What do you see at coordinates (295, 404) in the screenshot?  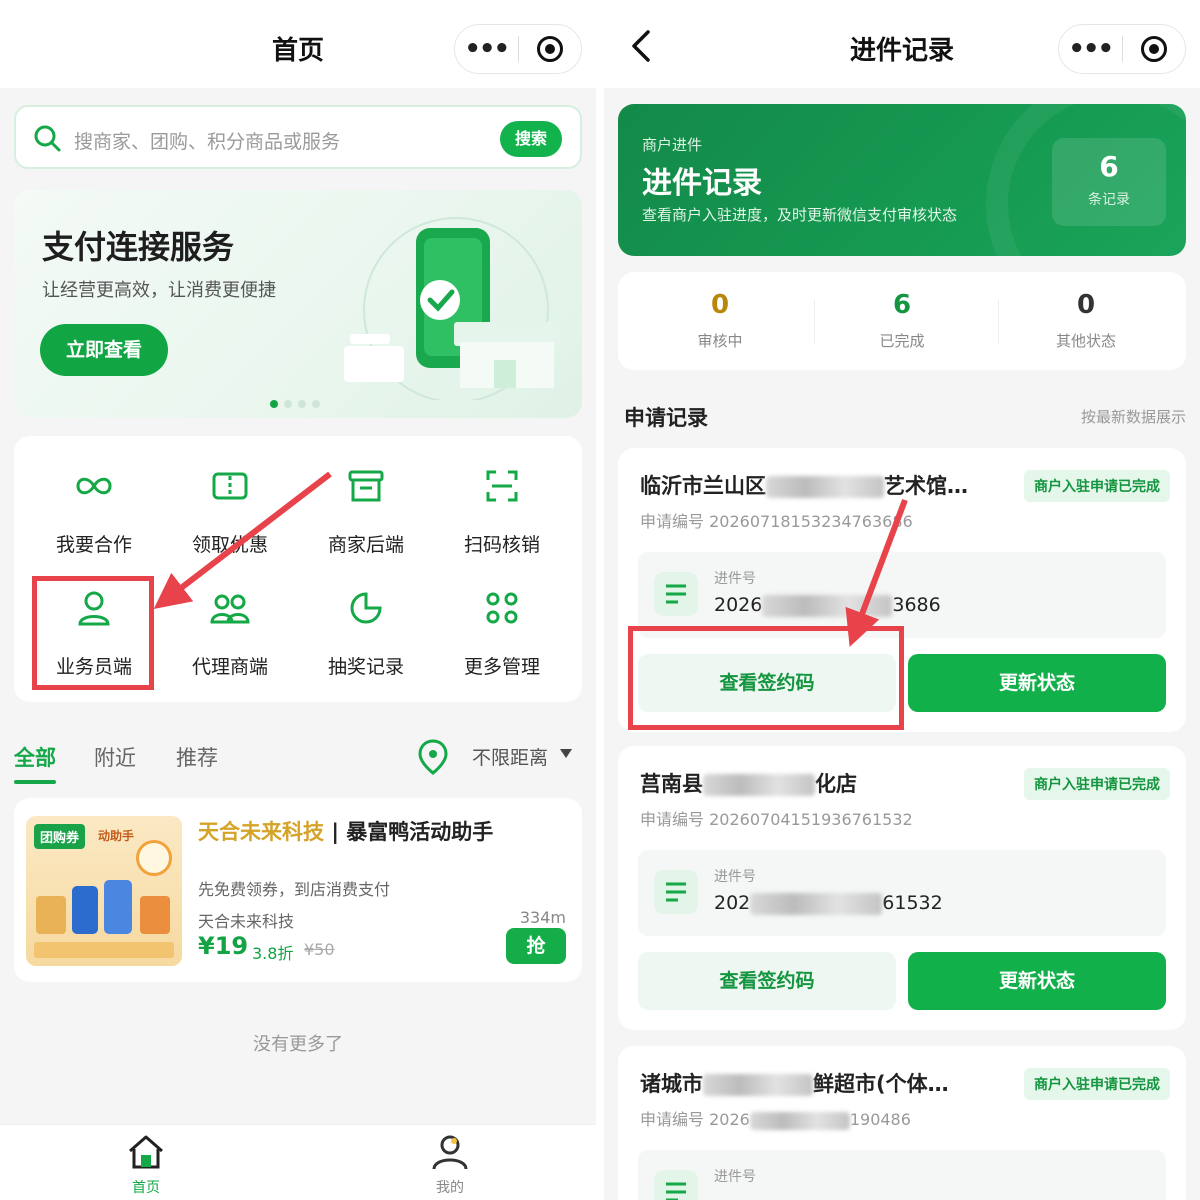 I see `carousel-dots` at bounding box center [295, 404].